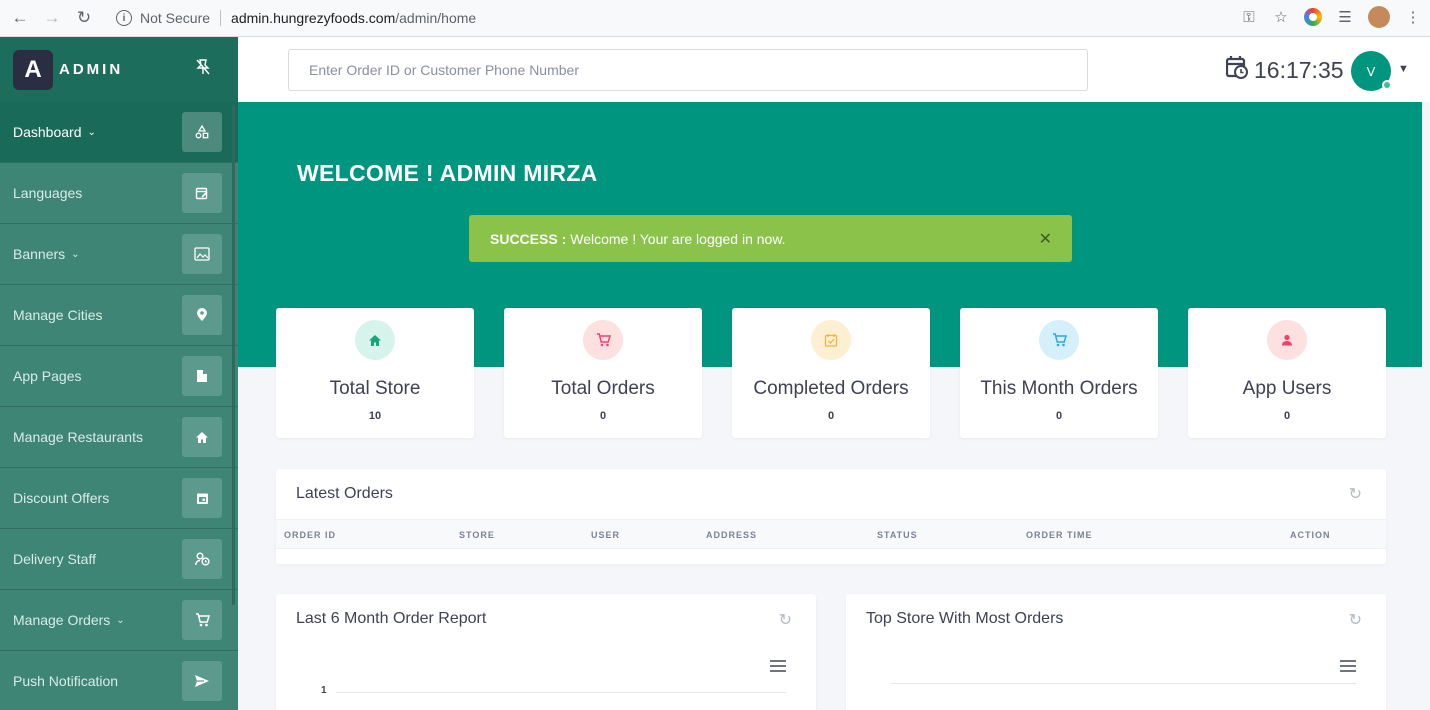  I want to click on sidebar-item-text: App Pages, so click(47, 376).